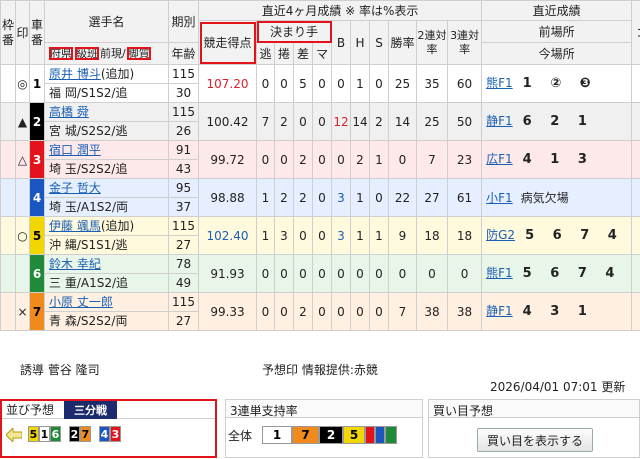 The image size is (640, 459). I want to click on updated-time: 2026/04/01 07:01 更新, so click(558, 387).